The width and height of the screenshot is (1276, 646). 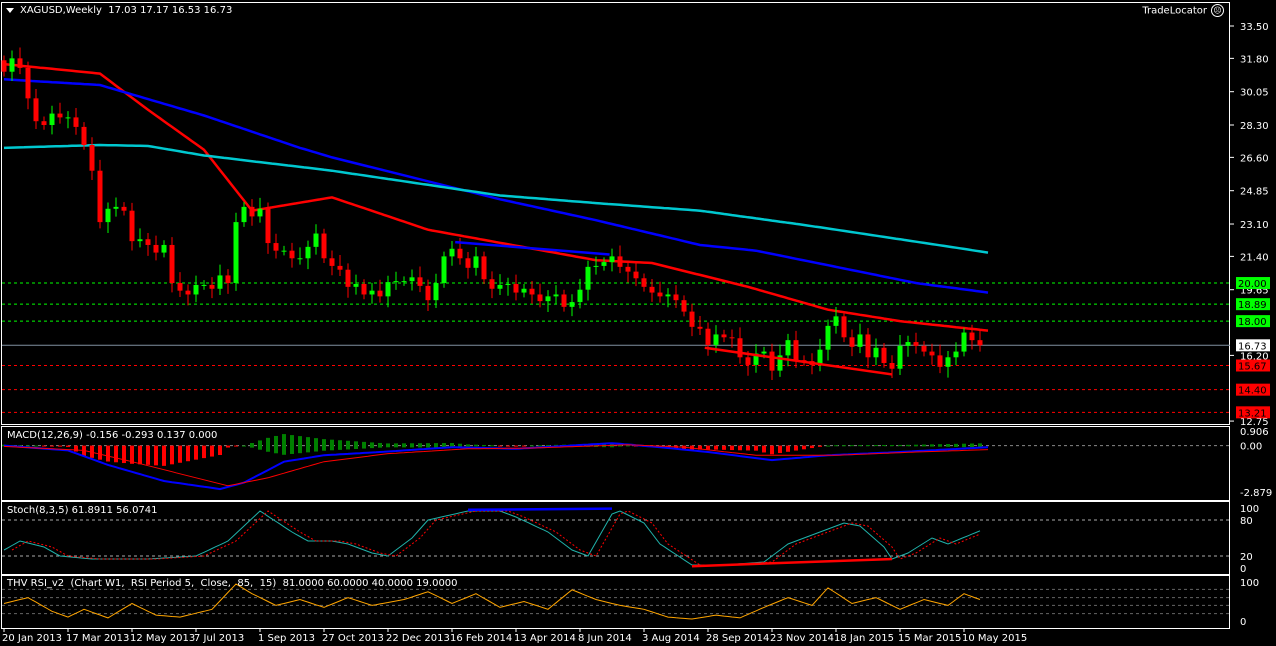 I want to click on x-tick-label: 18 Jan 2015, so click(x=864, y=638).